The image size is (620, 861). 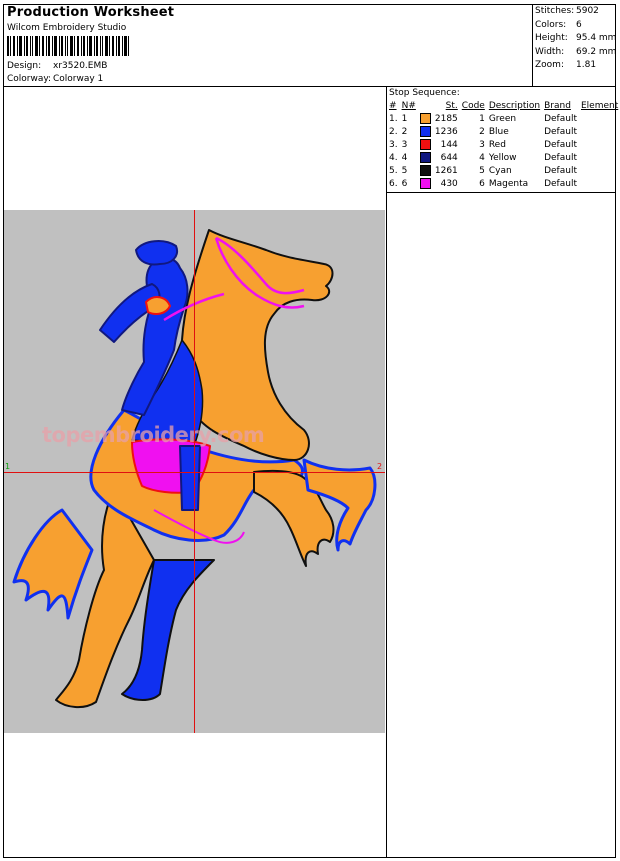 I want to click on color-description: Yellow, so click(x=502, y=157).